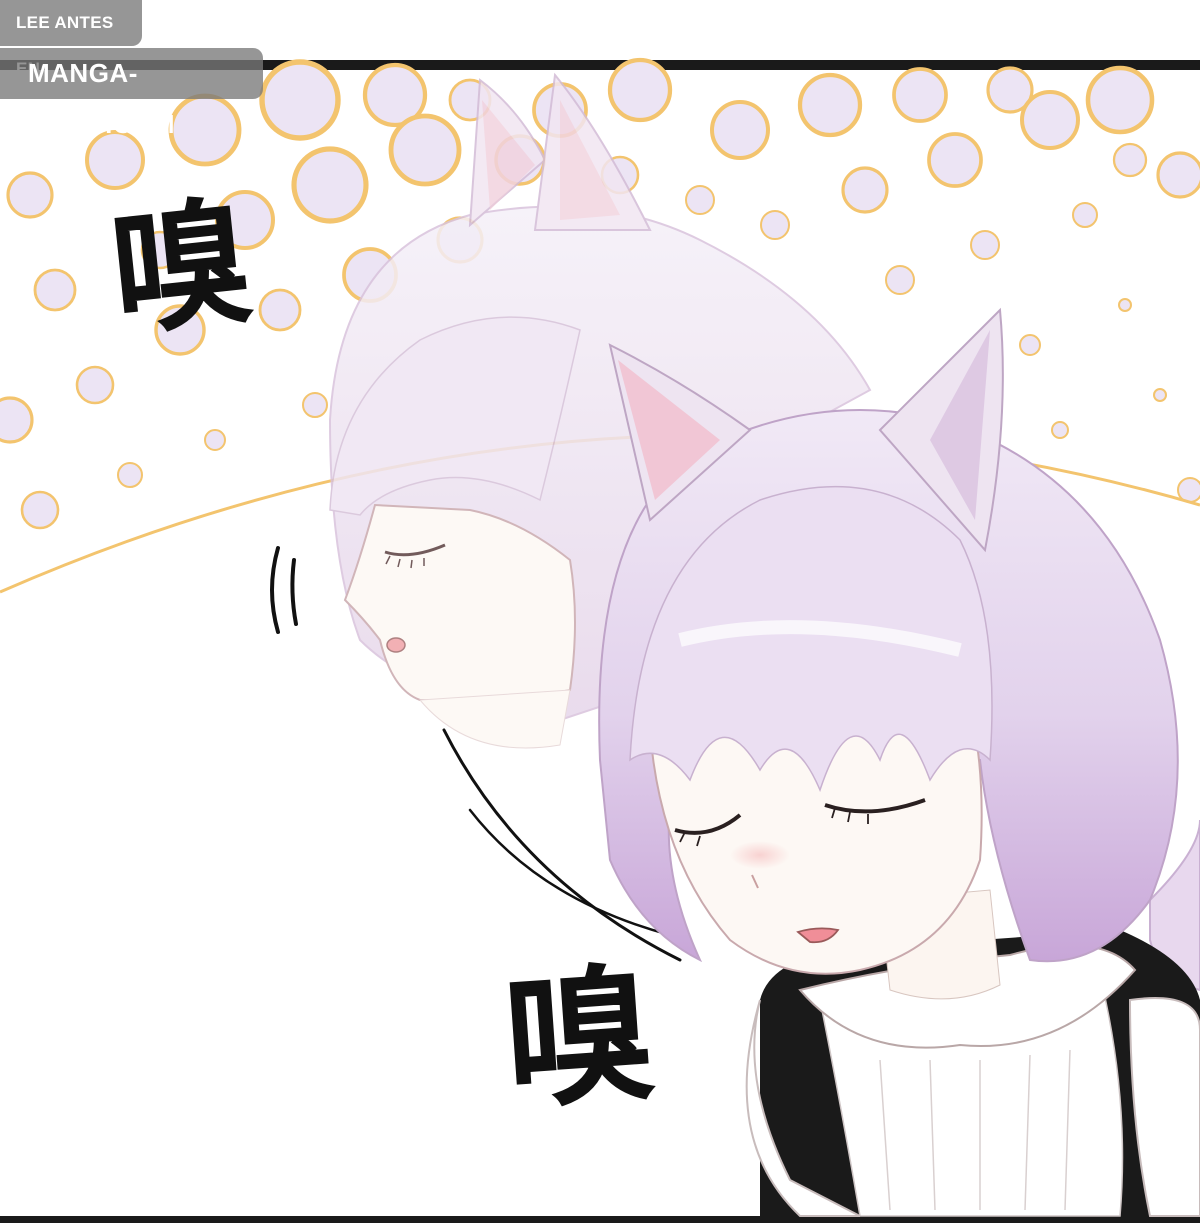 Image resolution: width=1200 pixels, height=1223 pixels. I want to click on sound-effect-sniff-2: 嗅, so click(579, 1039).